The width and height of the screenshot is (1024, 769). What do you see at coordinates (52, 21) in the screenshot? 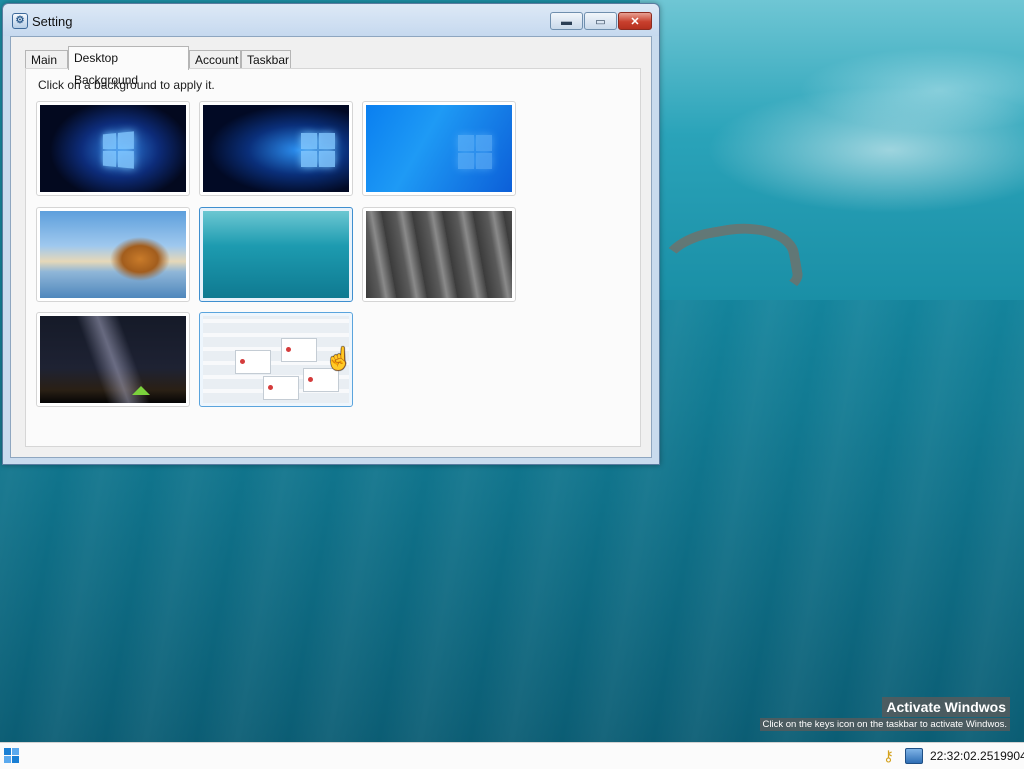
I see `window-title: Setting` at bounding box center [52, 21].